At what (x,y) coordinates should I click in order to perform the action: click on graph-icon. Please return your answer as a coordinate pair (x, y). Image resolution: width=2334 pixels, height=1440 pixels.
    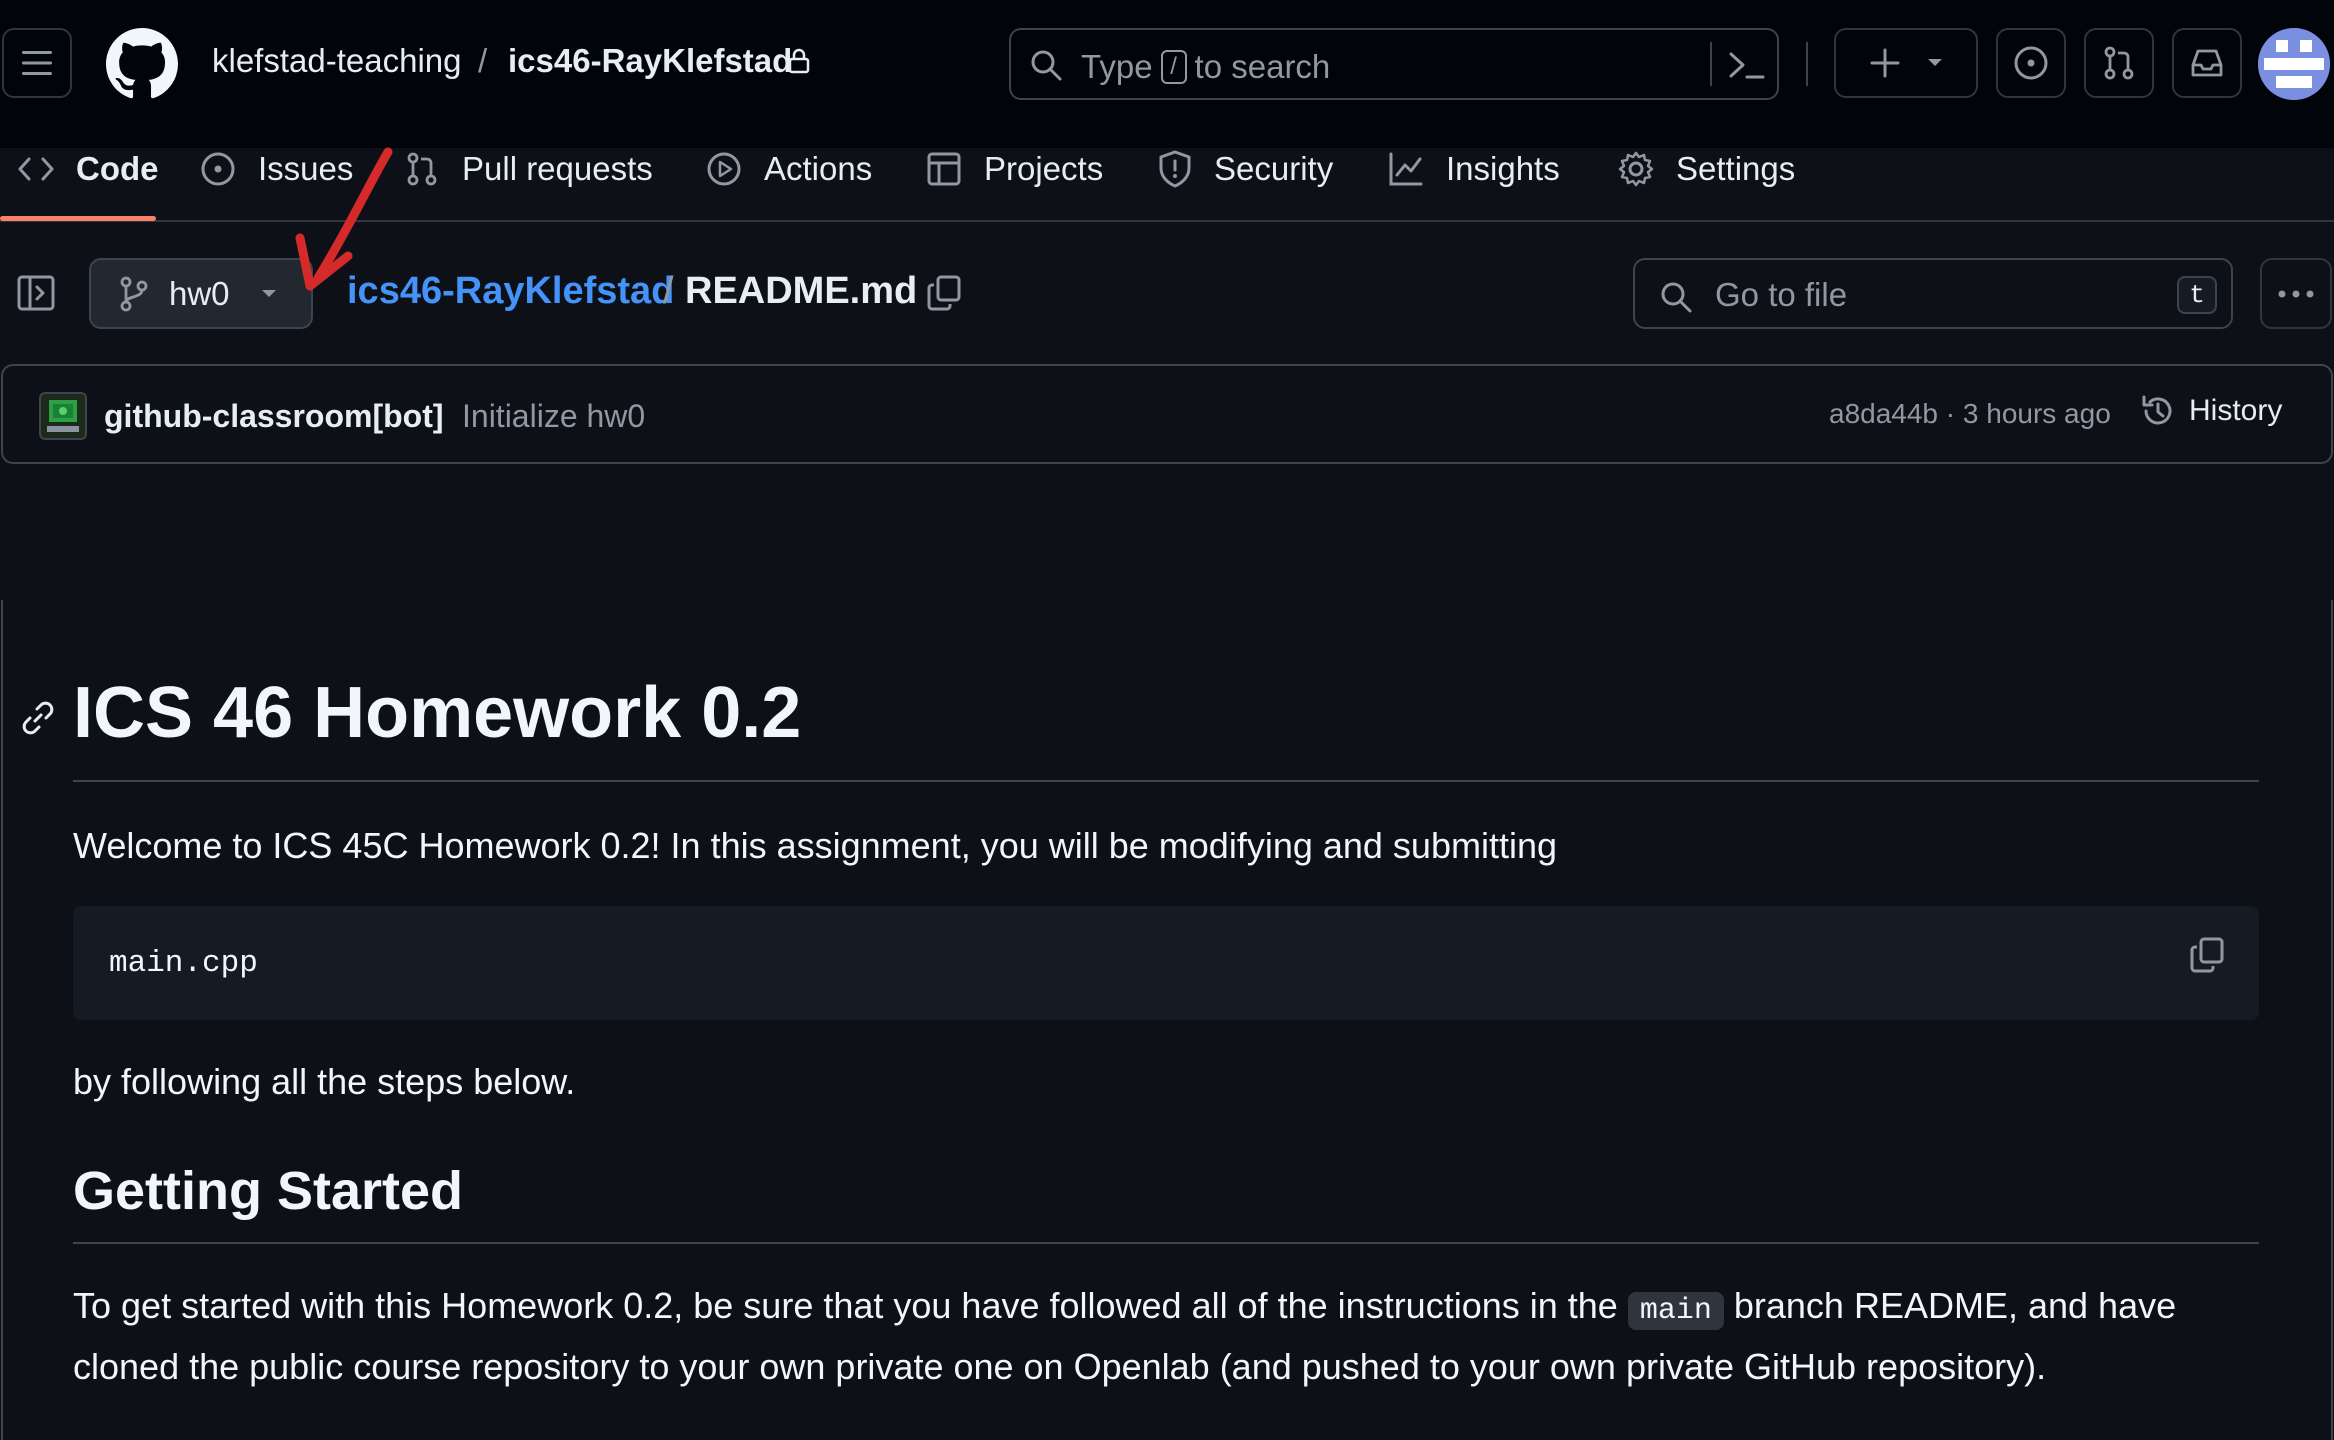
    Looking at the image, I should click on (1406, 169).